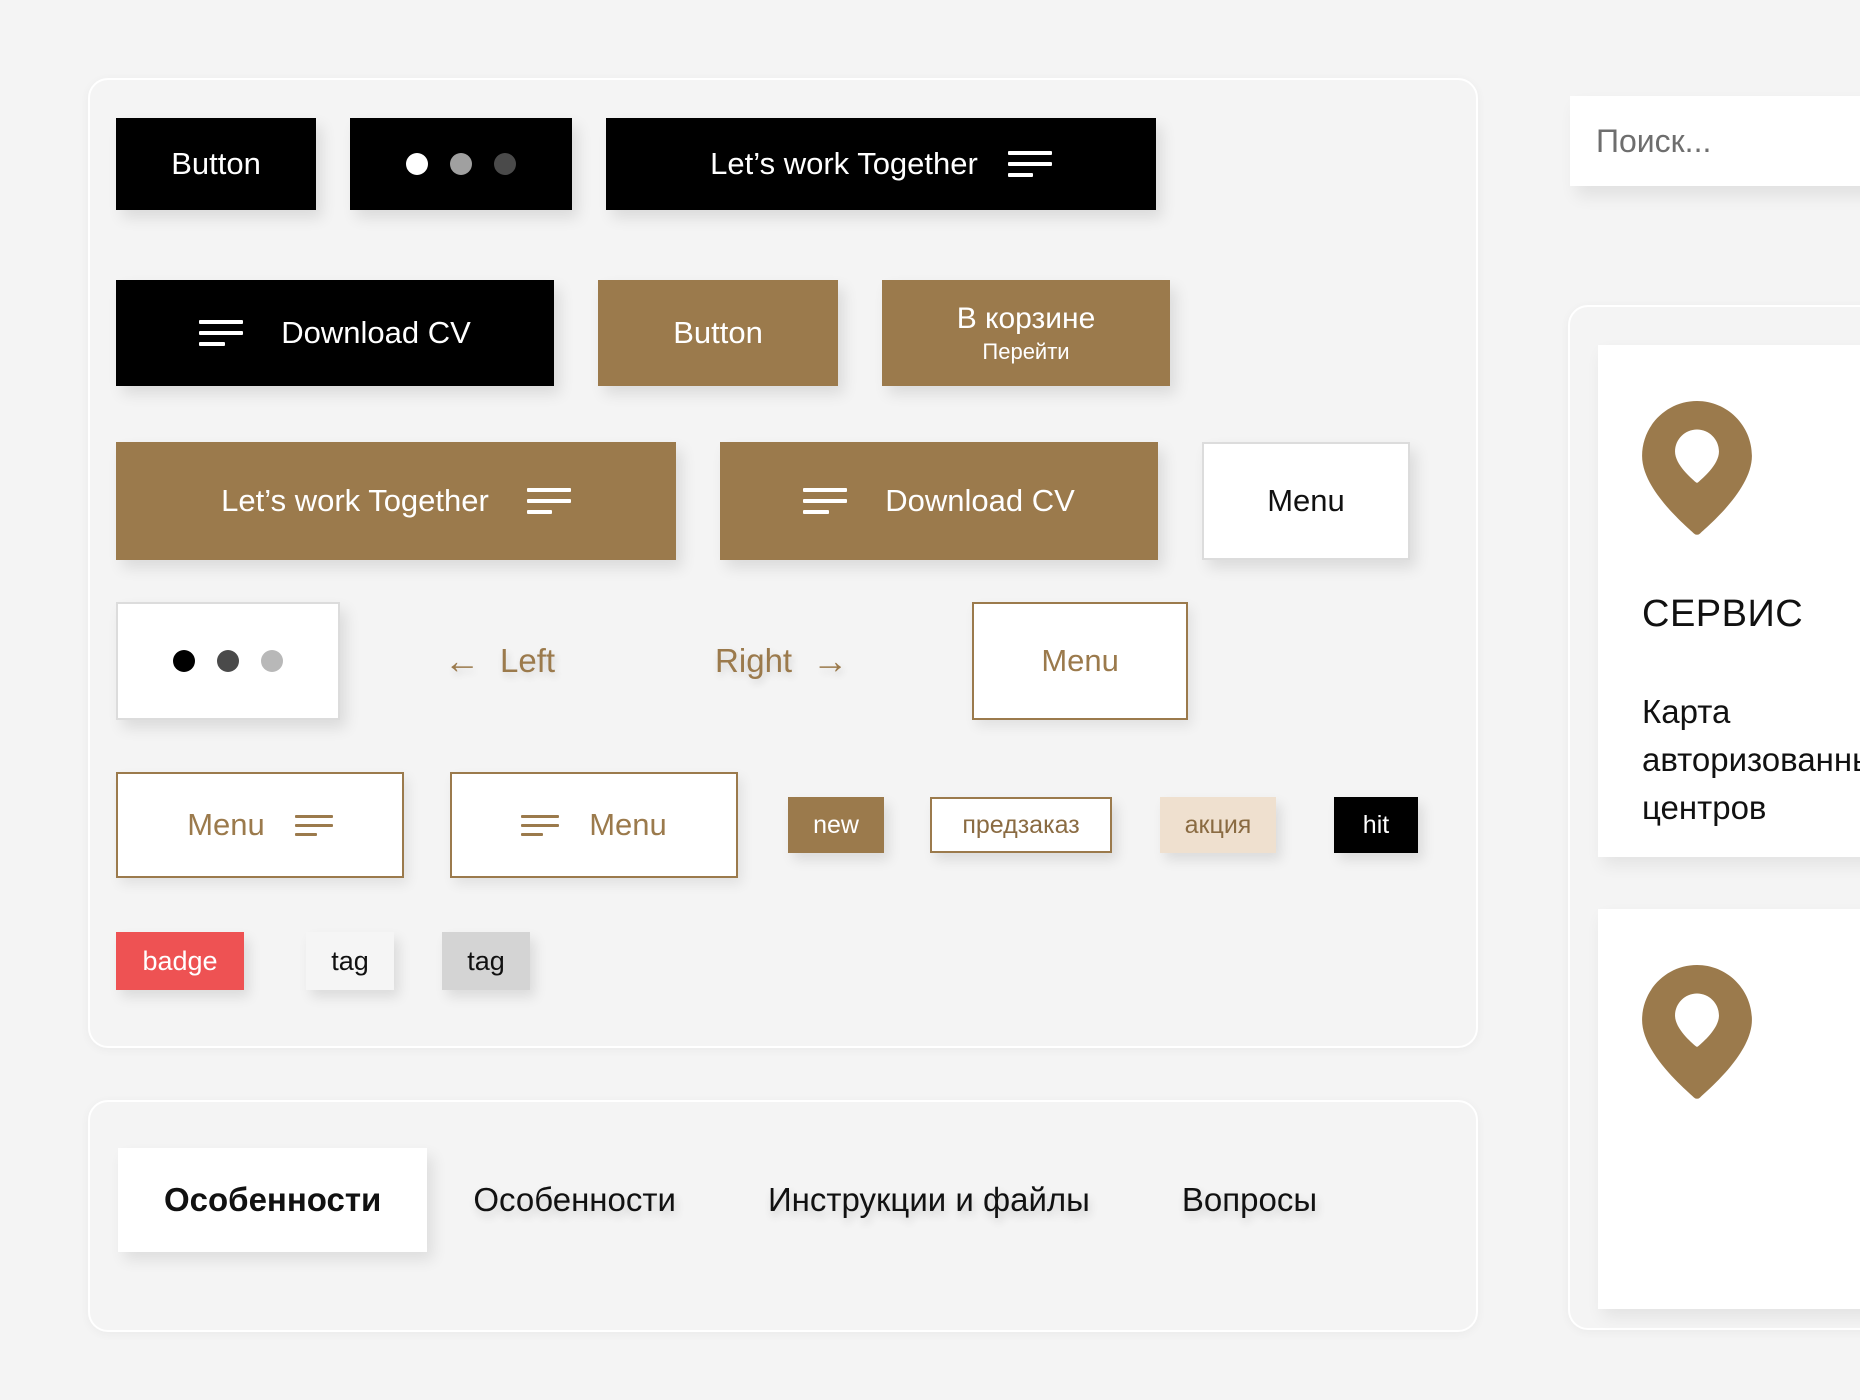 This screenshot has height=1400, width=1860. I want to click on download-cv-dark-button: Download CV, so click(335, 333).